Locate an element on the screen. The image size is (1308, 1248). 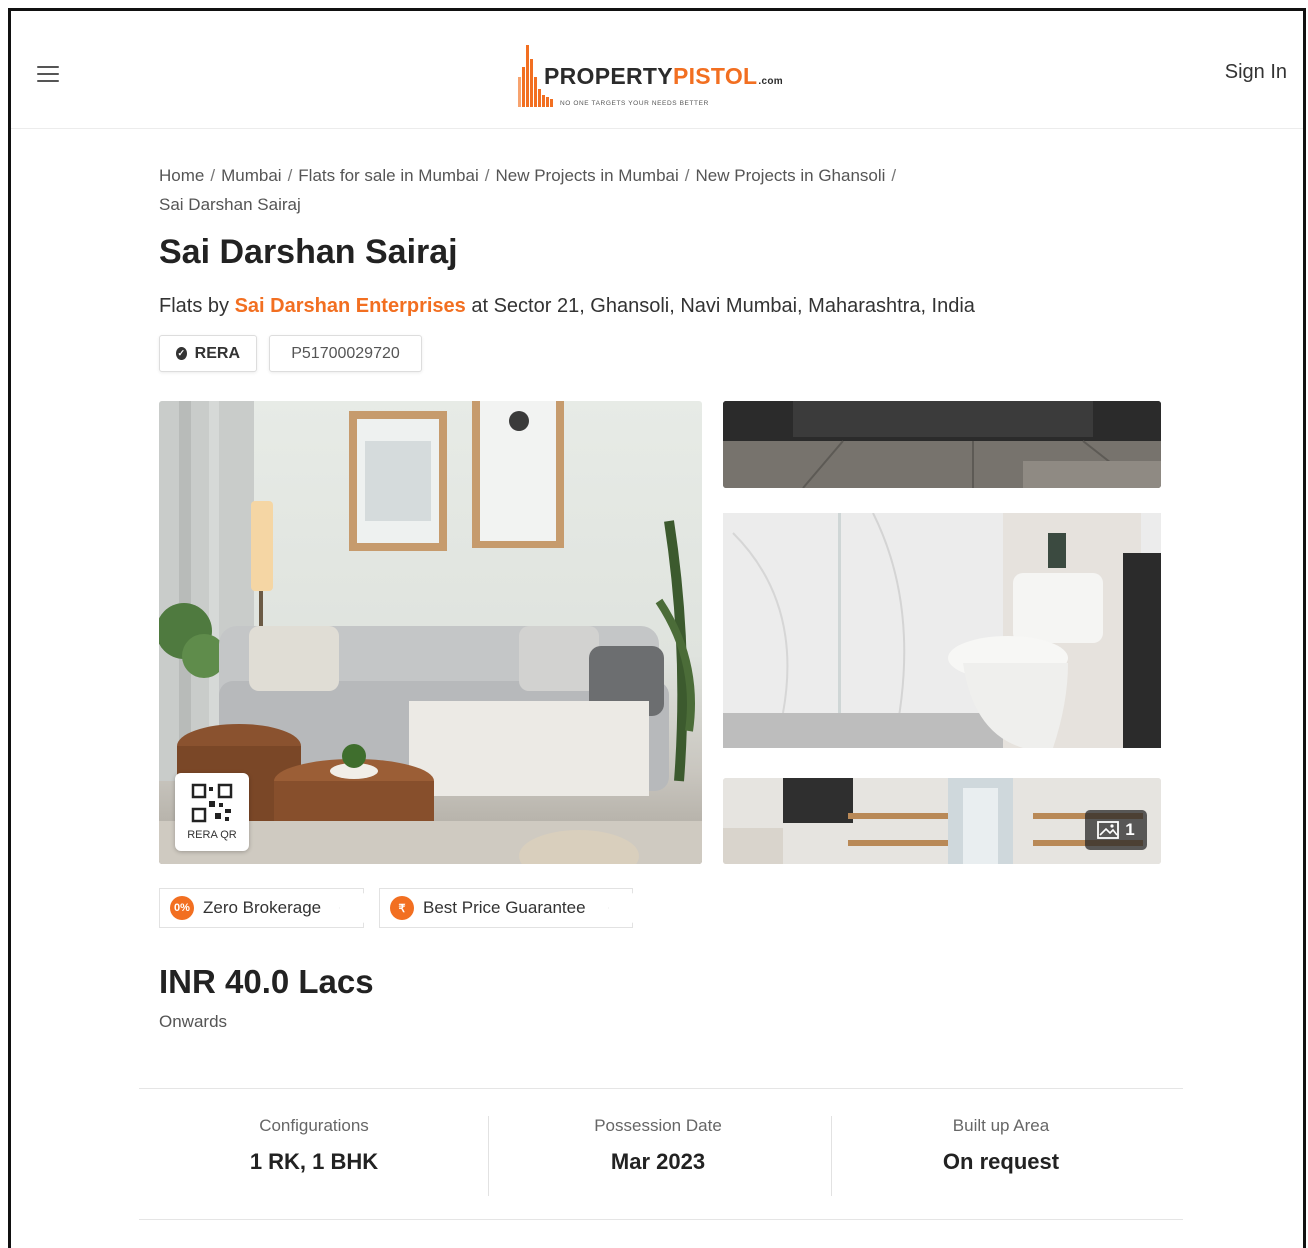
best-price-label: Best Price Guarantee is located at coordinates (504, 907).